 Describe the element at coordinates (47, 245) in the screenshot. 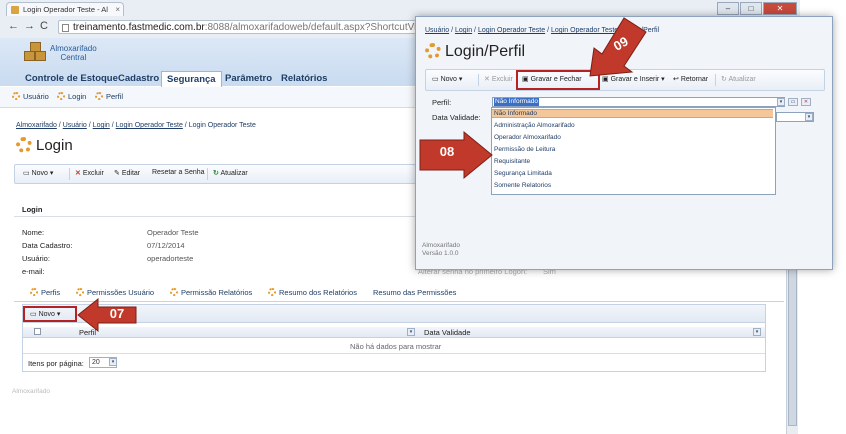

I see `field-label-data: Data Cadastro:` at that location.